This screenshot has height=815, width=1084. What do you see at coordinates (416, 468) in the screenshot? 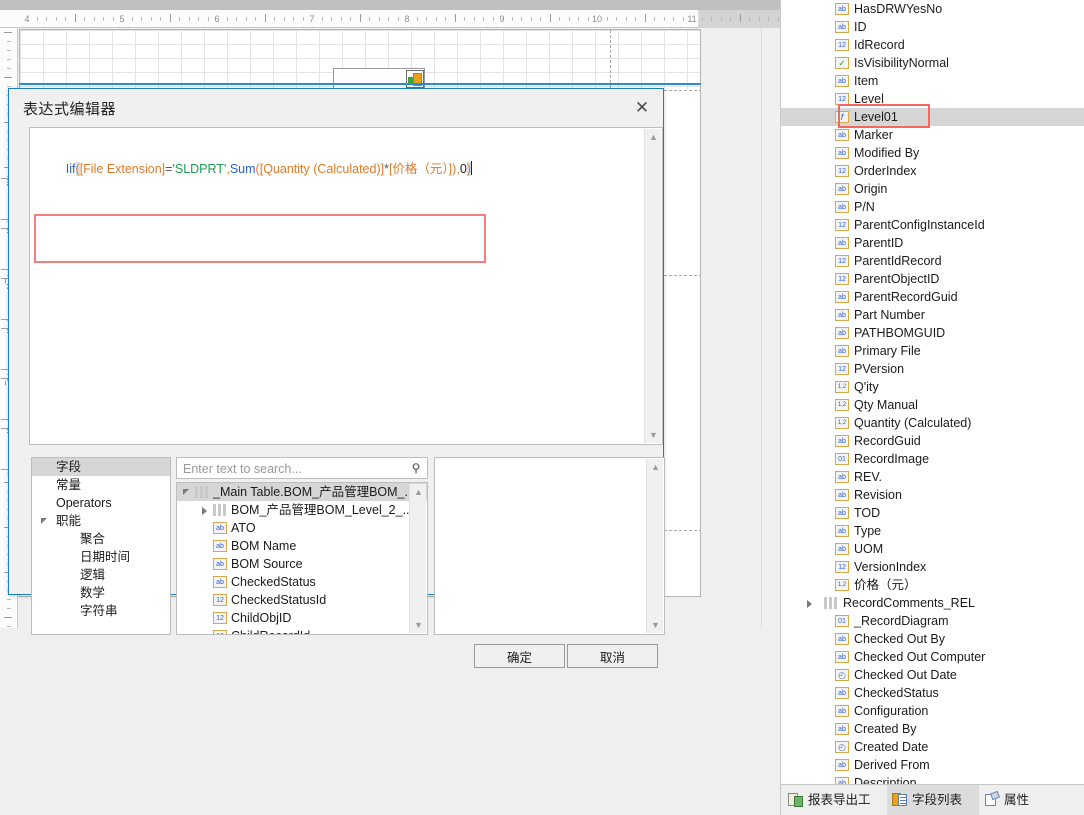
I see `search-icon: ⚲` at bounding box center [416, 468].